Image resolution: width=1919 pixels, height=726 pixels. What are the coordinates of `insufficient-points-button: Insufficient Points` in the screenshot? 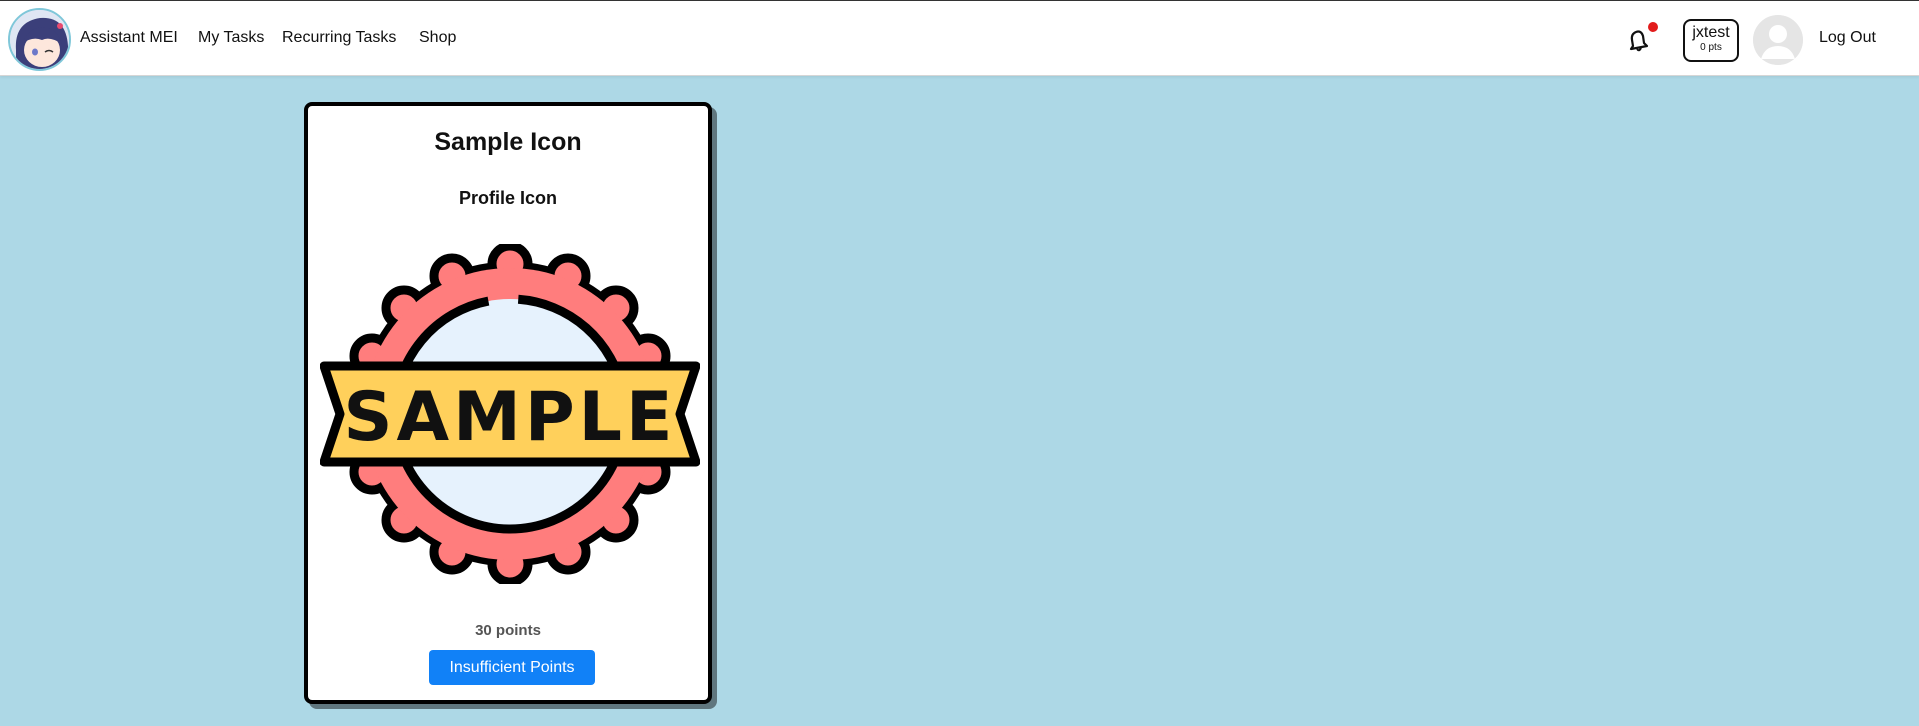 It's located at (512, 667).